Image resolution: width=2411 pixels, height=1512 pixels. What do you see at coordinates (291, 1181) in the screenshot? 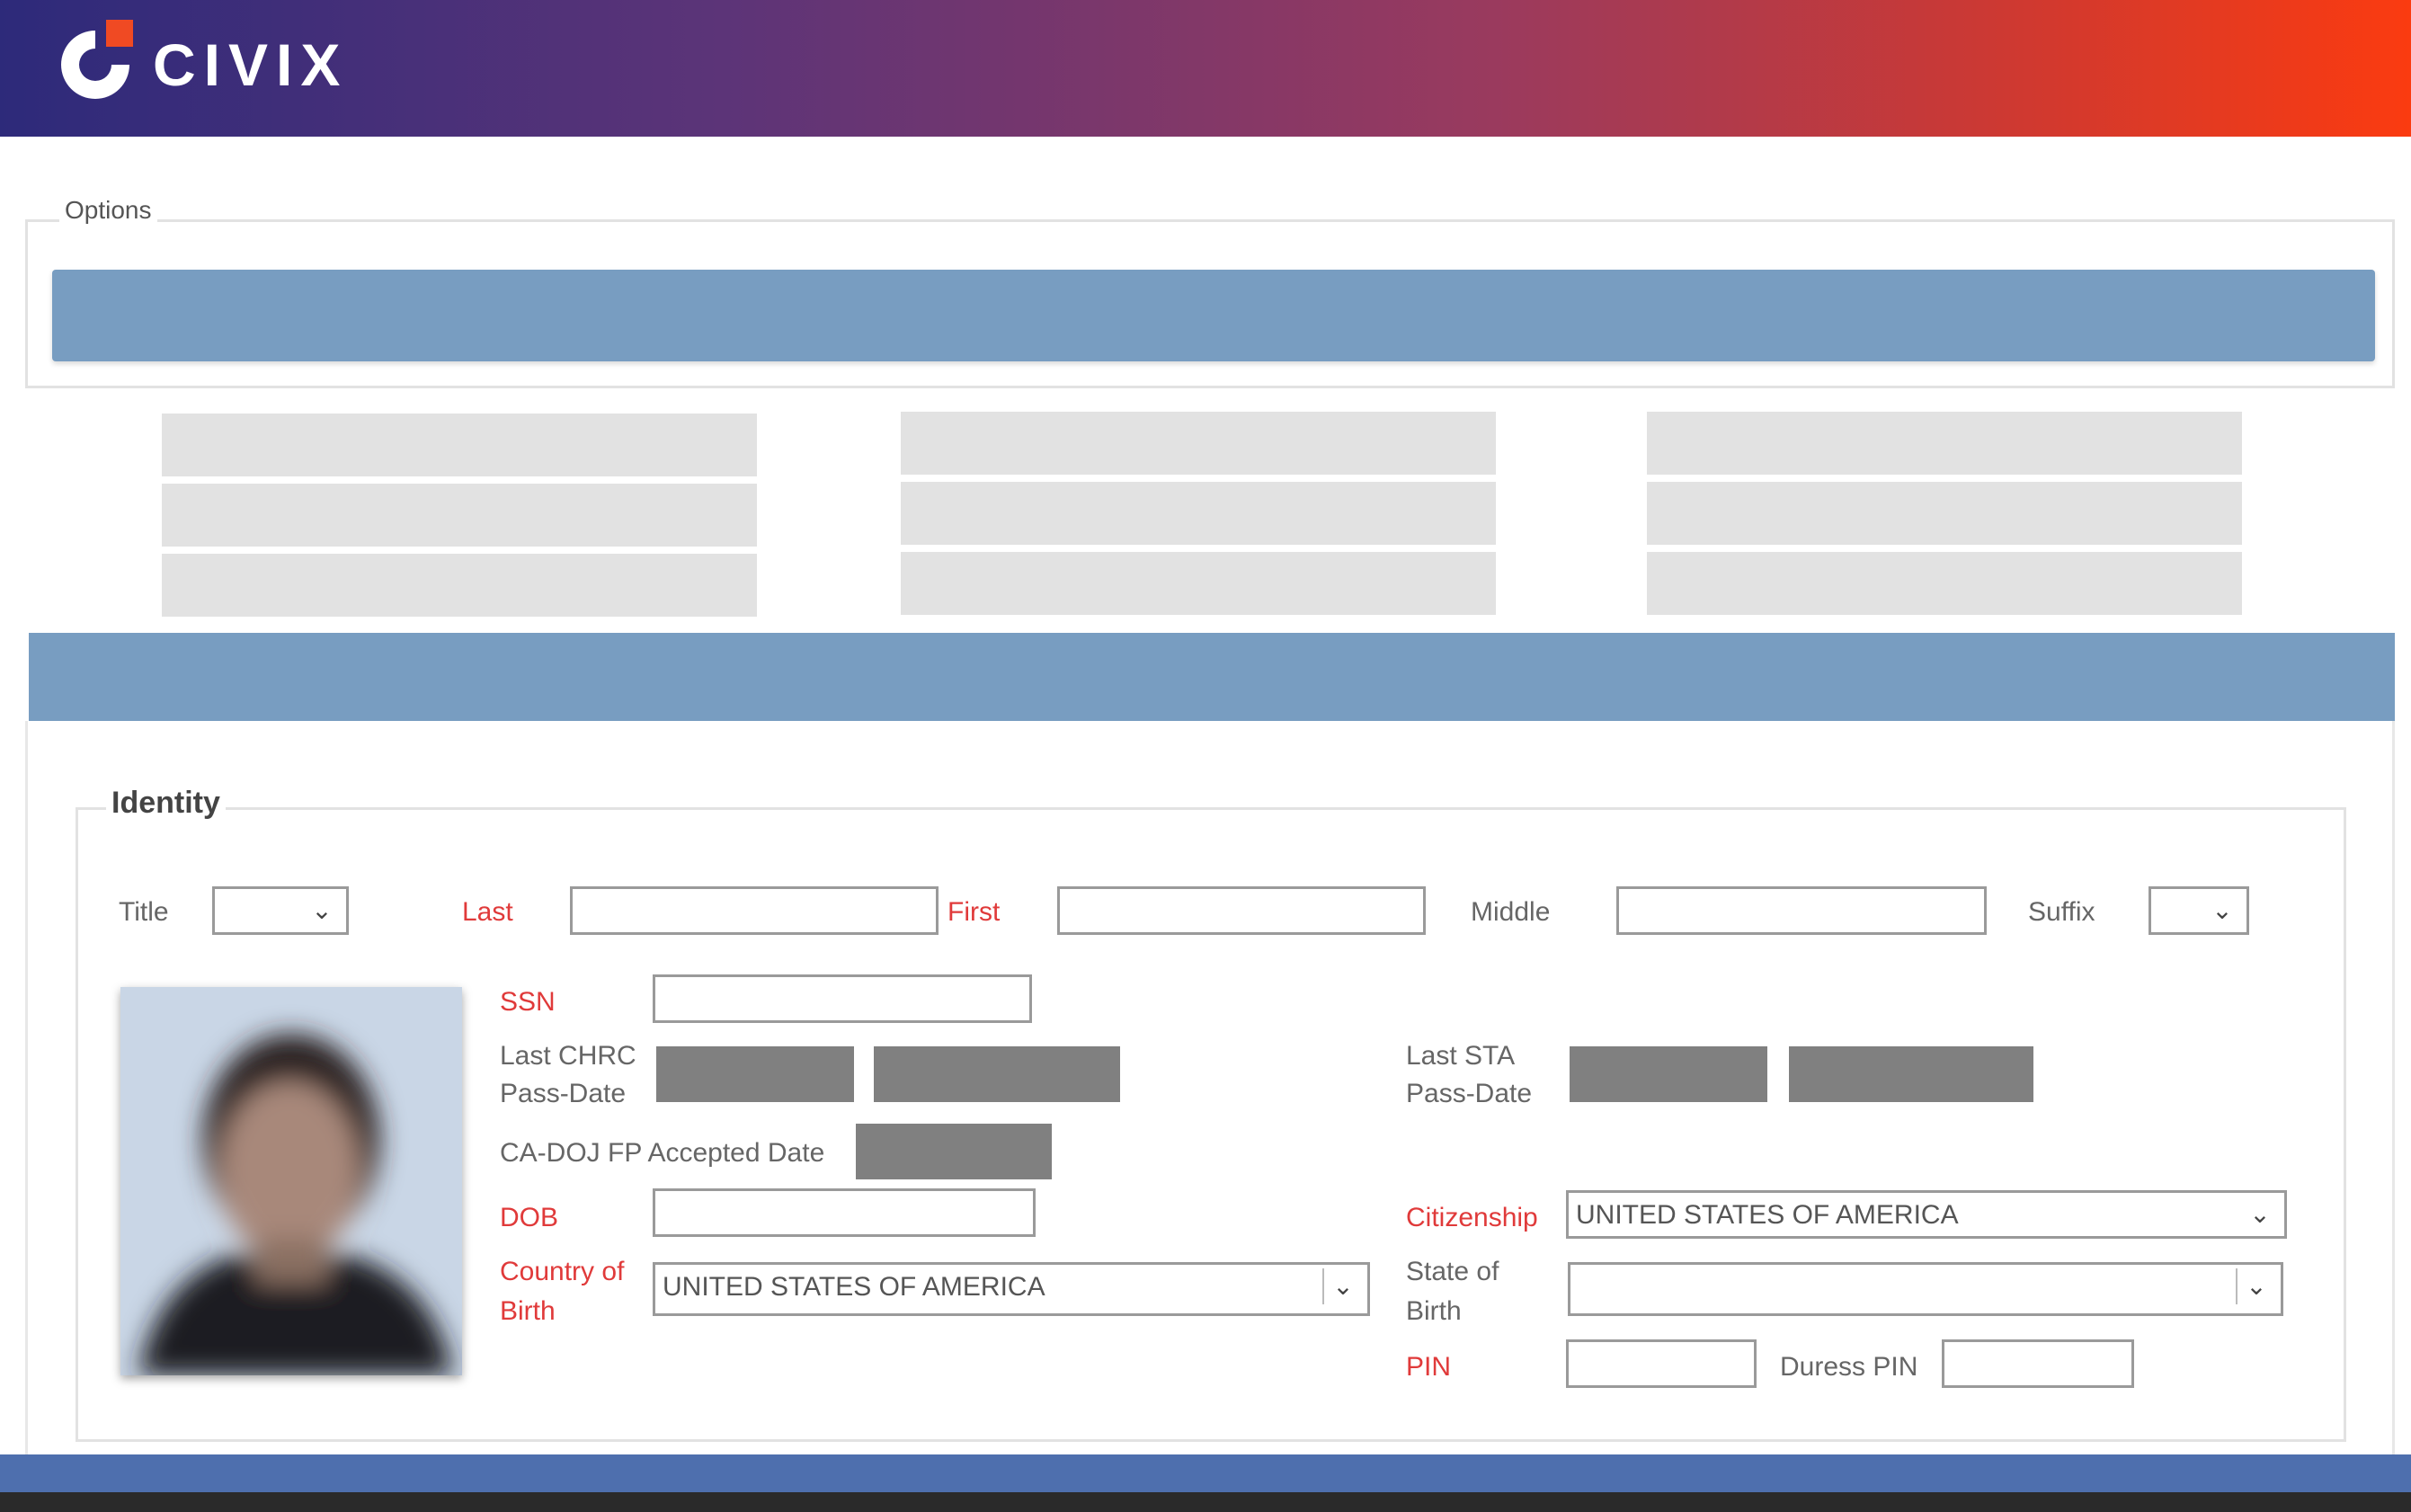
I see `person-photo` at bounding box center [291, 1181].